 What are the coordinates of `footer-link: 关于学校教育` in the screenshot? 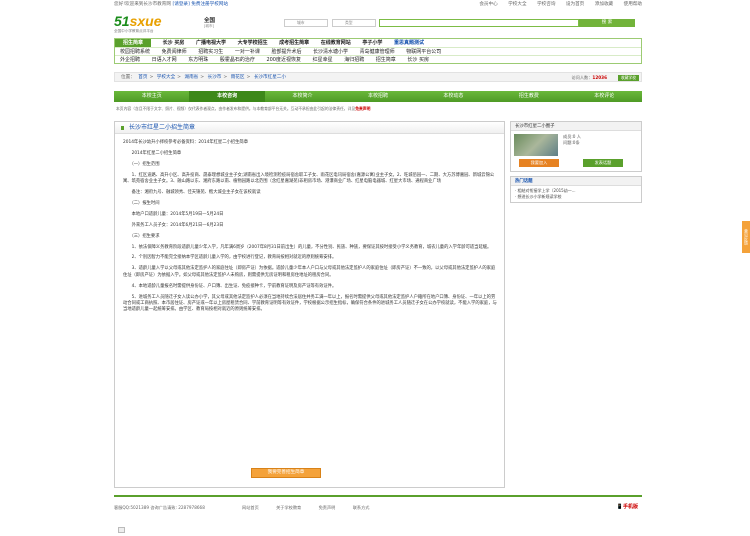 It's located at (288, 508).